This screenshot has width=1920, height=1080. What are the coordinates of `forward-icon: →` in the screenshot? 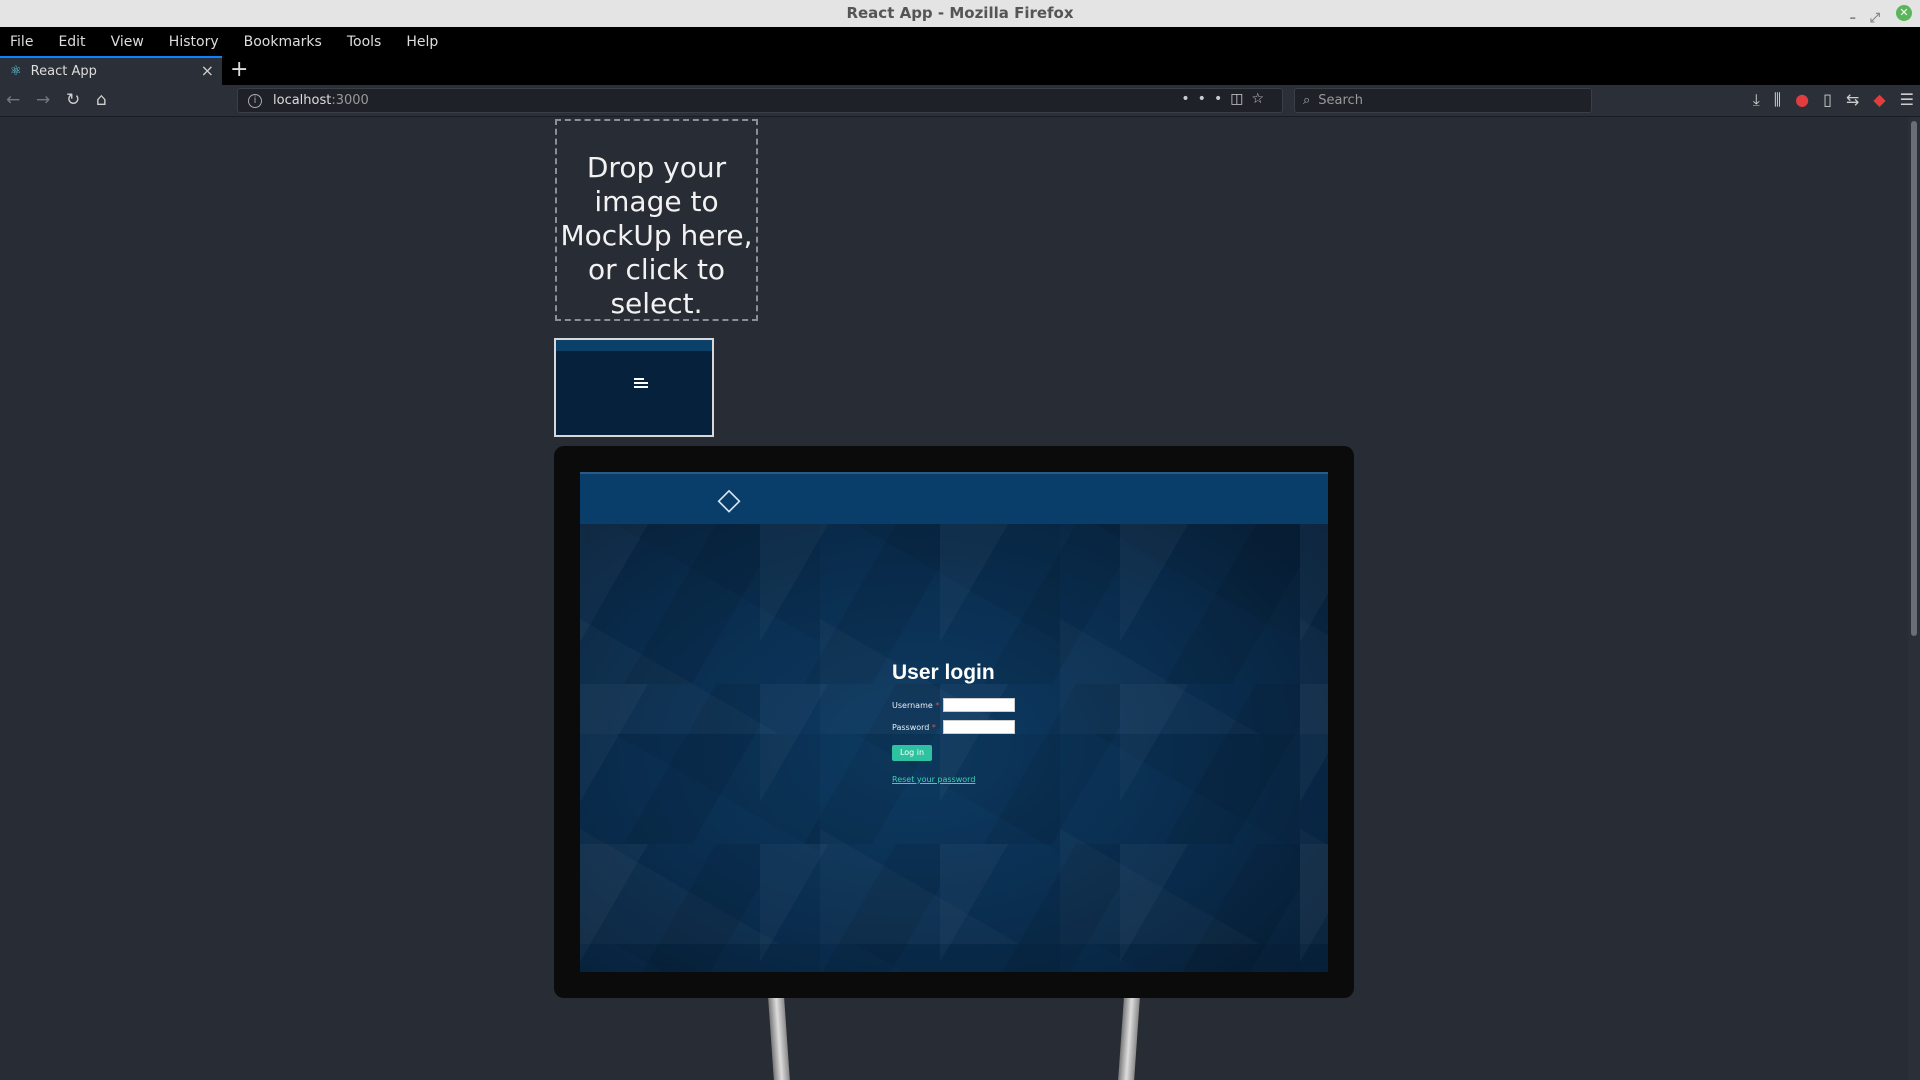 It's located at (43, 100).